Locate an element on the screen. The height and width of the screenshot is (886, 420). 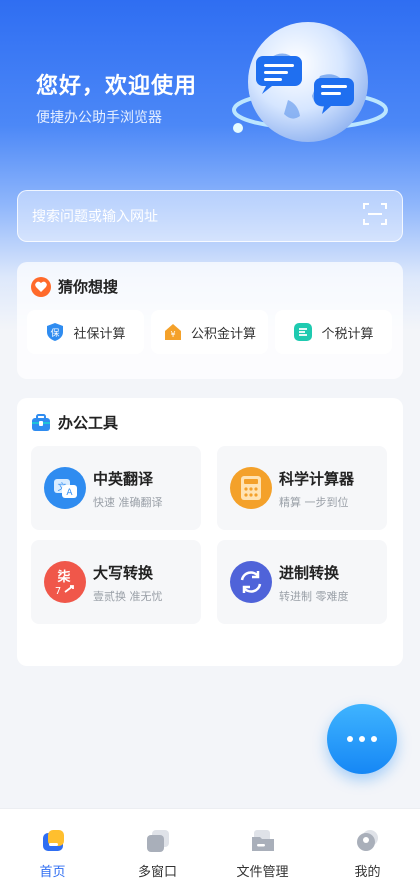
tool-desc: 快速 准确翻译 is located at coordinates (128, 502).